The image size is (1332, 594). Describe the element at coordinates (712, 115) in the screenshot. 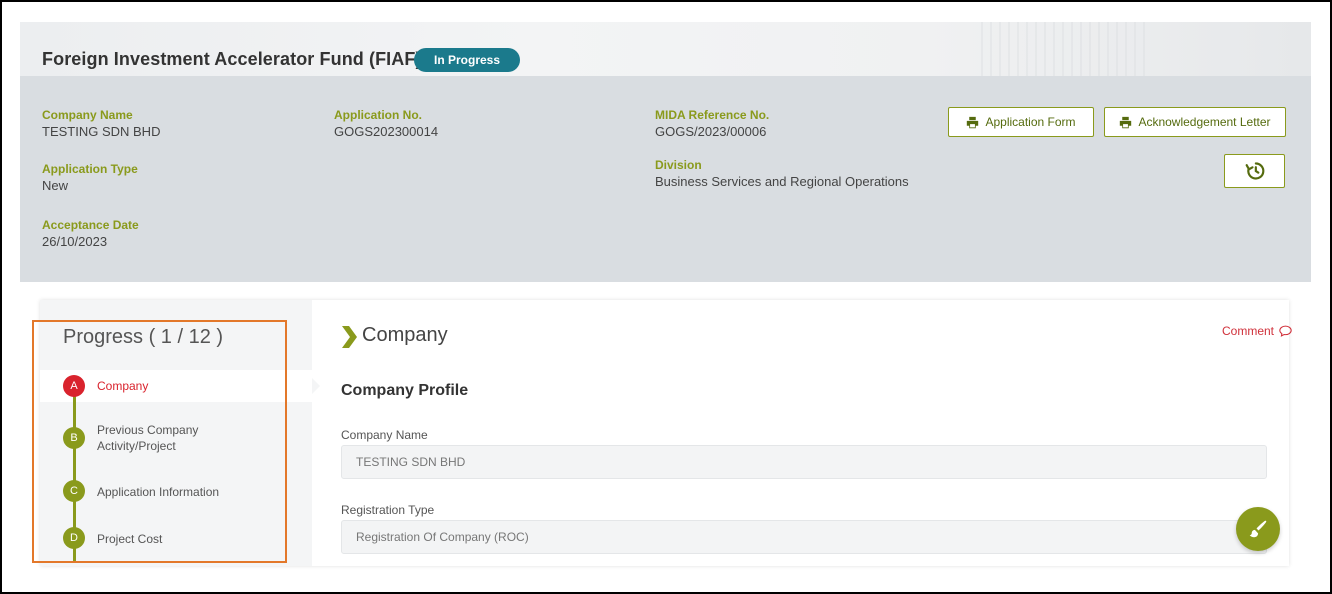

I see `mida-ref-label: MIDA Reference No.` at that location.